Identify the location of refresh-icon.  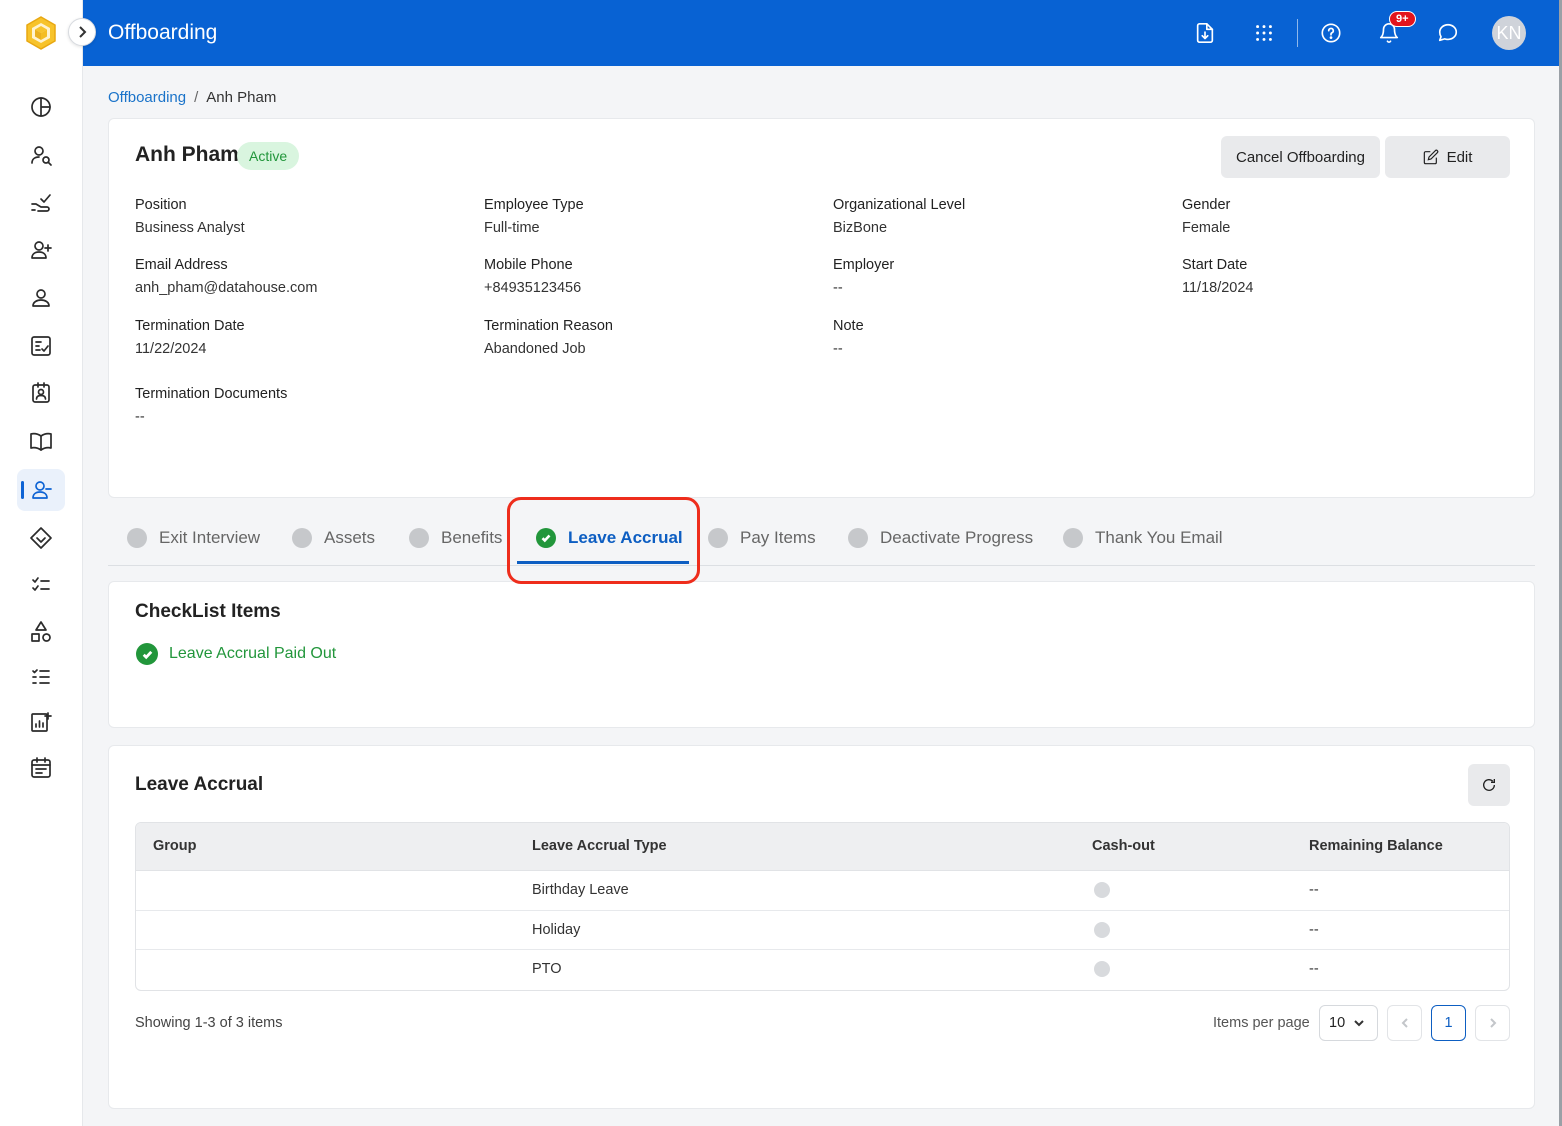
(1489, 785).